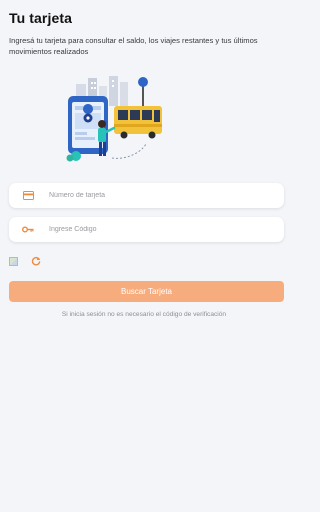 The width and height of the screenshot is (320, 512). Describe the element at coordinates (40, 18) in the screenshot. I see `page-title: Tu tarjeta` at that location.